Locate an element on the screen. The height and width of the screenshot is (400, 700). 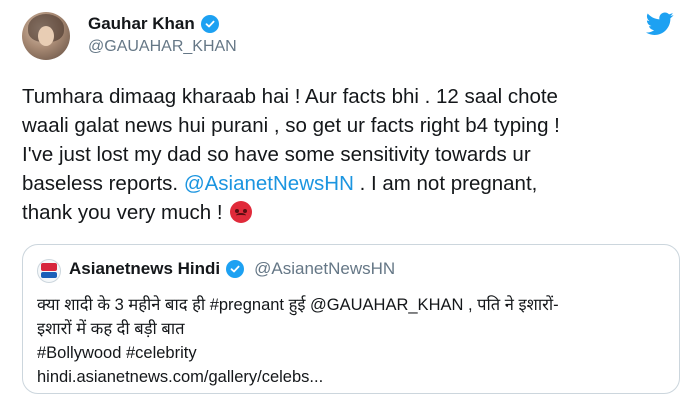
quoted-line-2: इशारों में कह दी बड़ी बात is located at coordinates (111, 329).